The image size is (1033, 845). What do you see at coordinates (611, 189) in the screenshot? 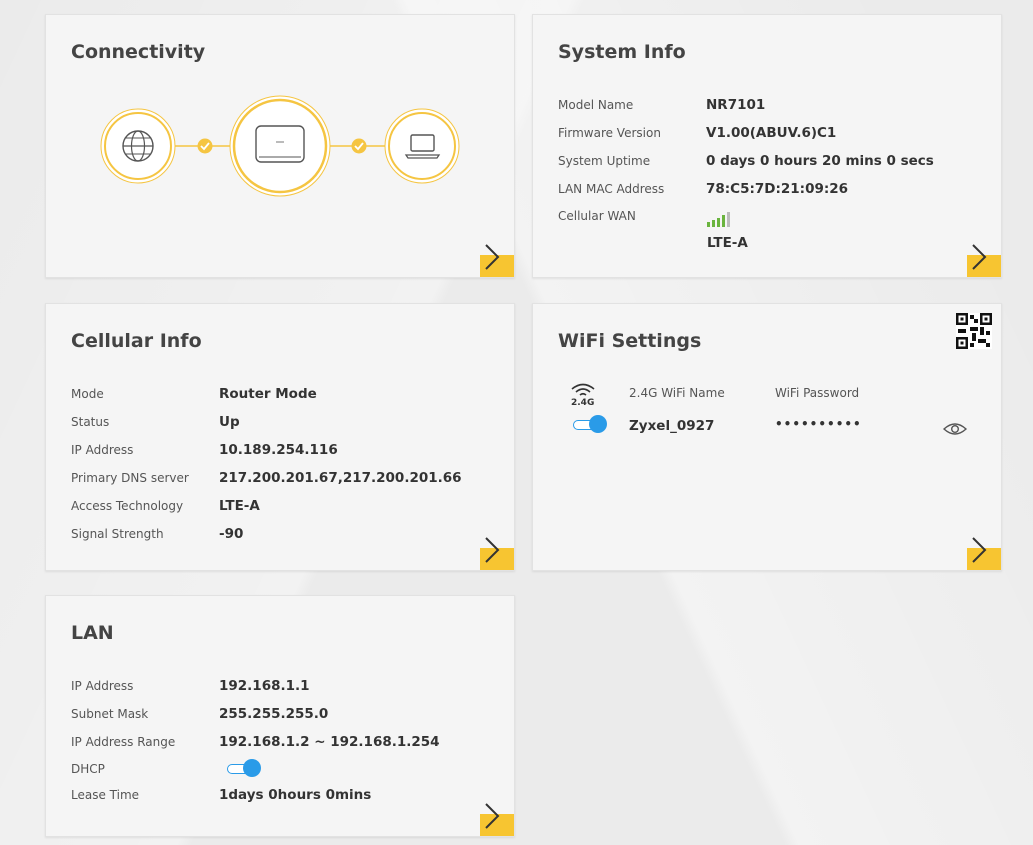
I see `info-label: LAN MAC Address` at bounding box center [611, 189].